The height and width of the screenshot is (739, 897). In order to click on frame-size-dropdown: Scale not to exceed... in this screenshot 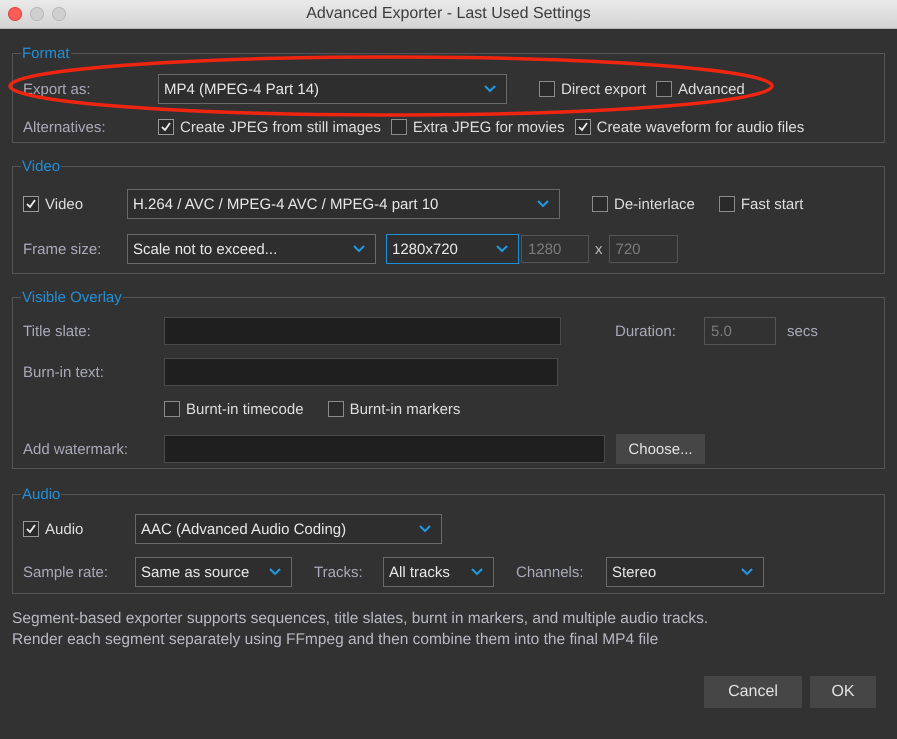, I will do `click(251, 249)`.